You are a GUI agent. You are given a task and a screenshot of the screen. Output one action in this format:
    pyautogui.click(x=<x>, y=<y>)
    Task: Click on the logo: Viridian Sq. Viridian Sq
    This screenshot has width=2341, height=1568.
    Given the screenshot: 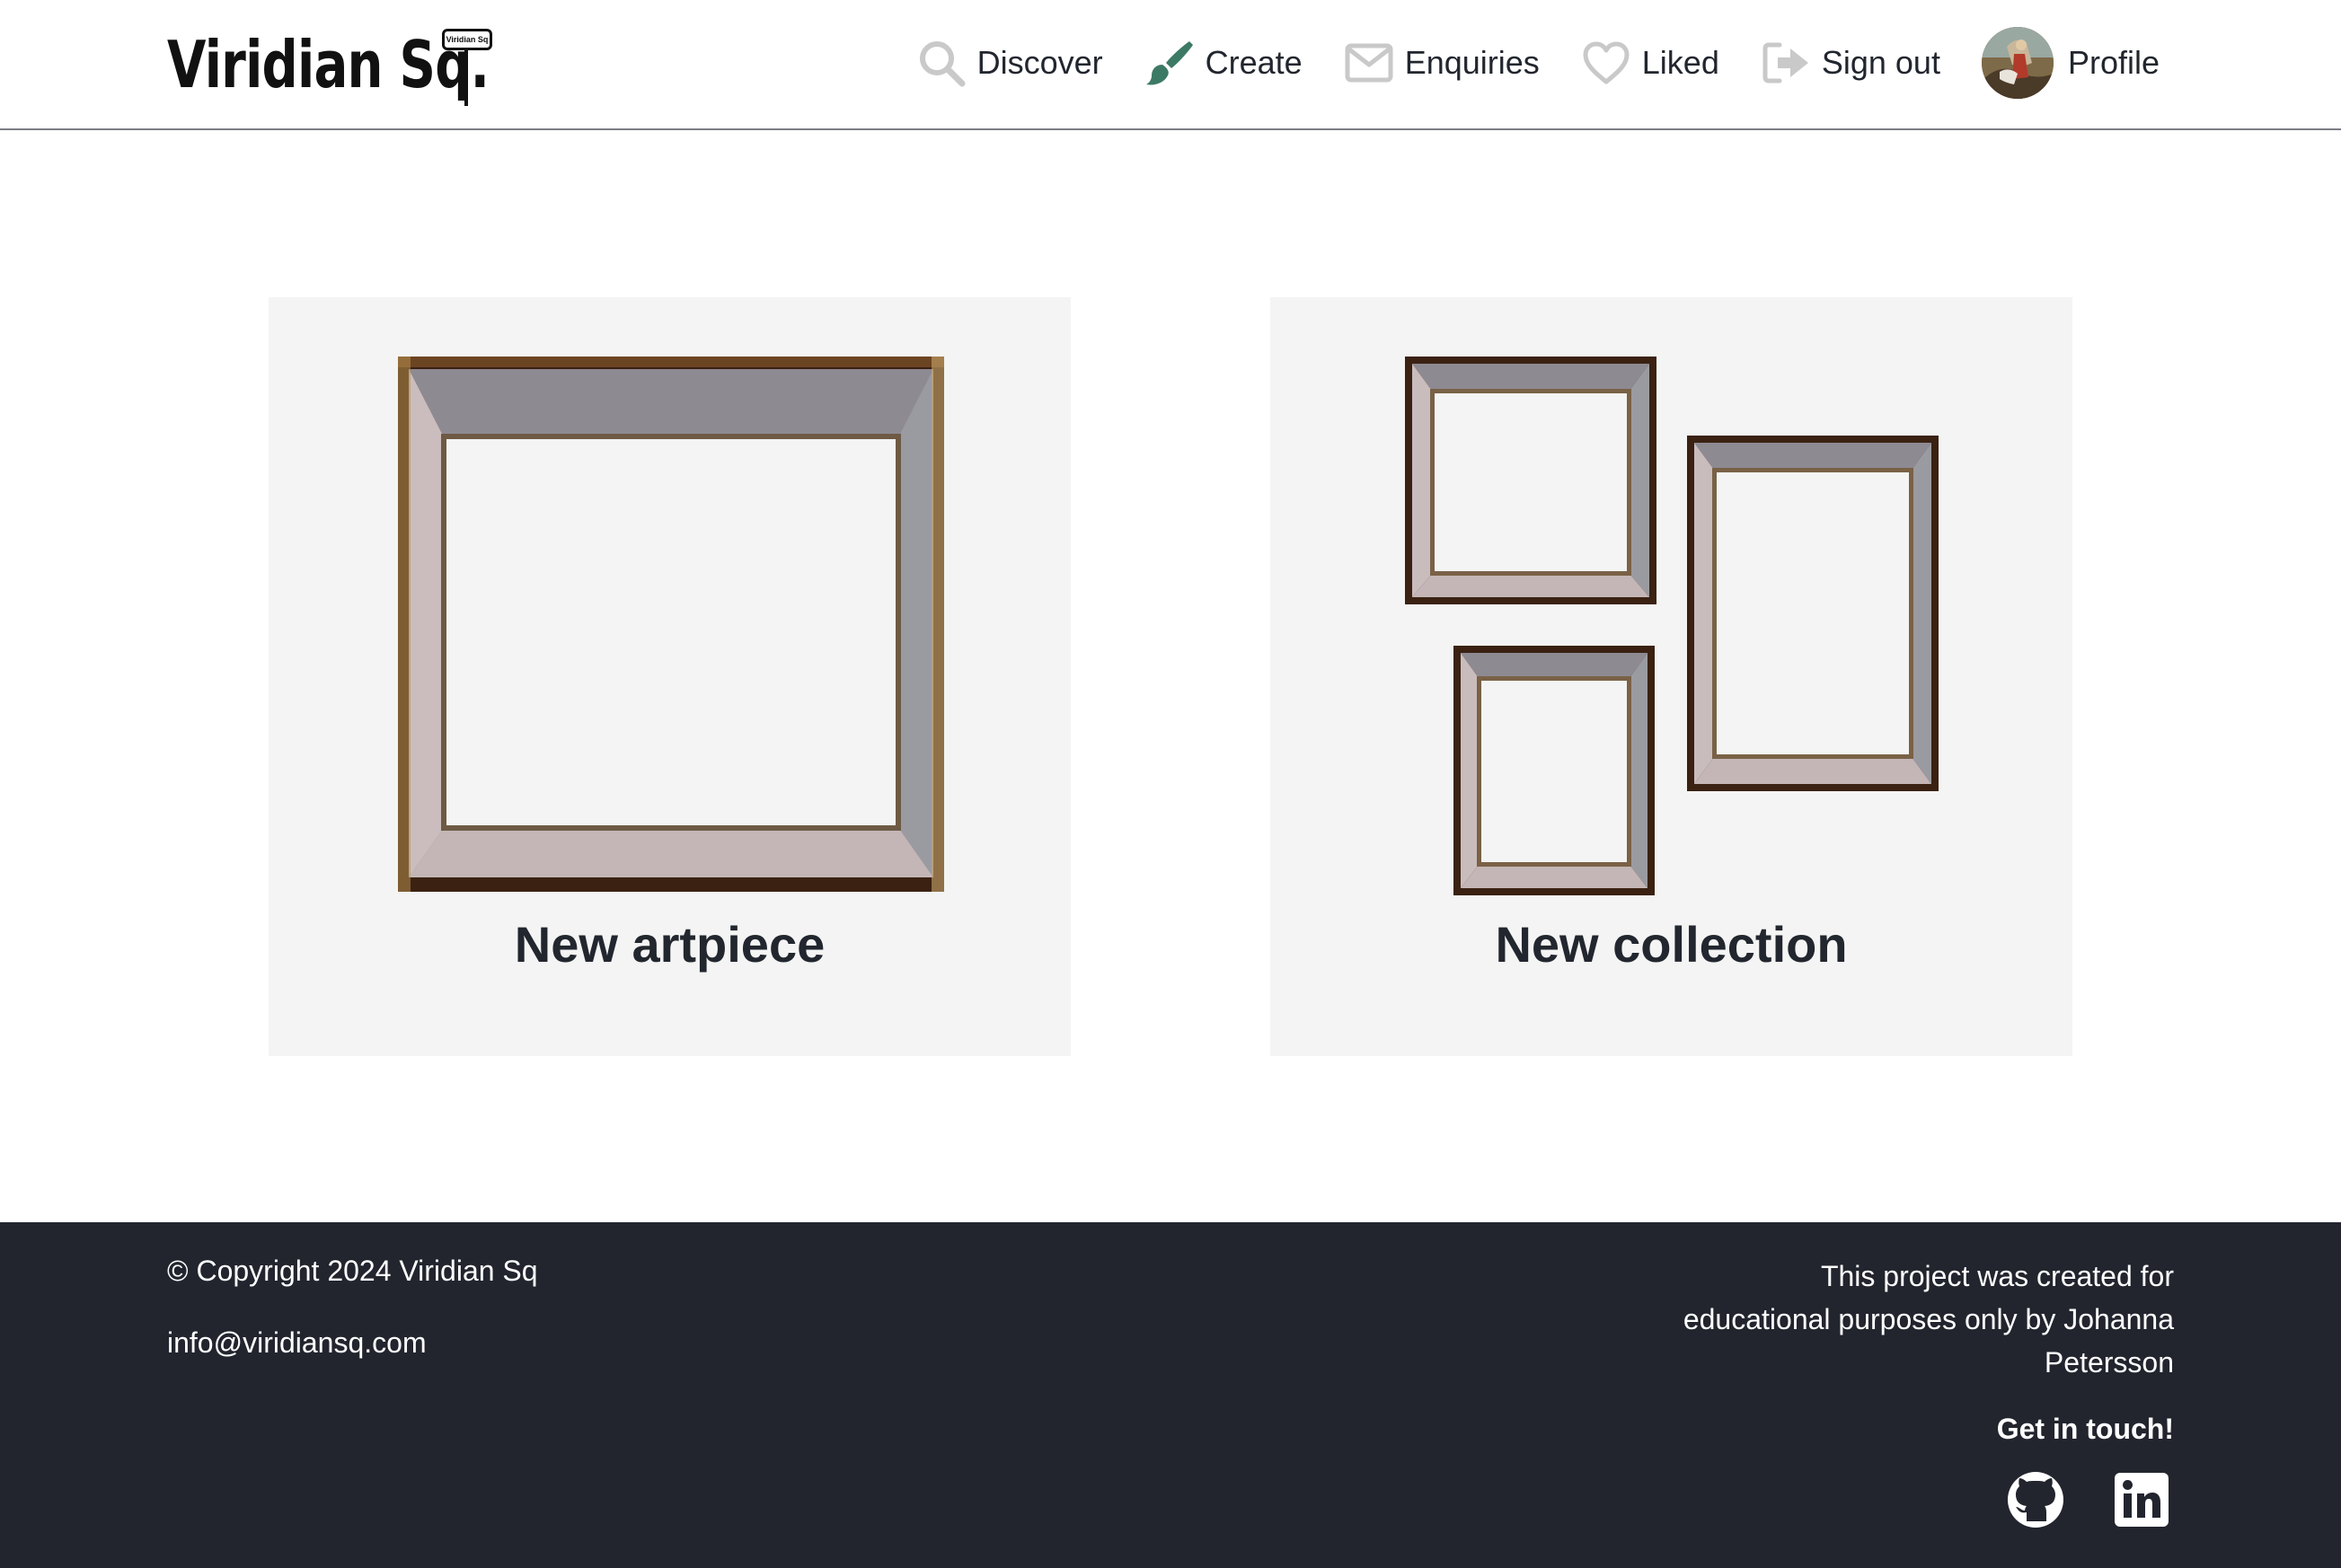 What is the action you would take?
    pyautogui.click(x=373, y=64)
    